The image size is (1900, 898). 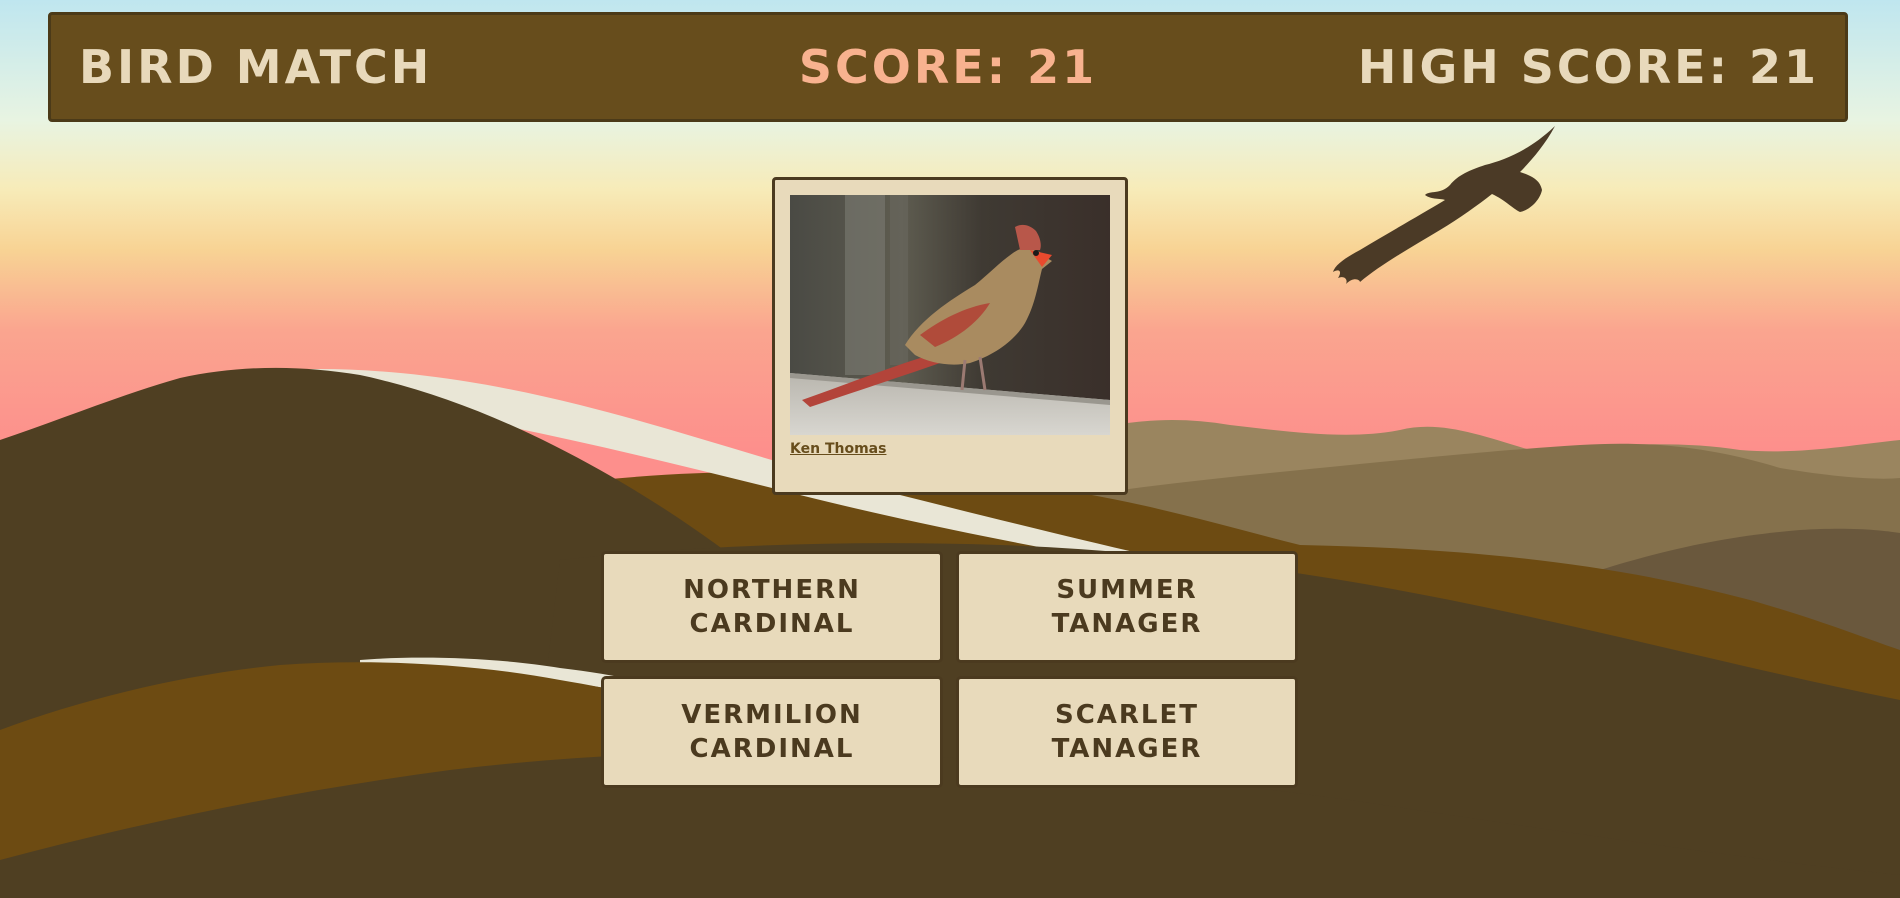 What do you see at coordinates (772, 732) in the screenshot?
I see `answer-button-vermilion-cardinal: VERMILION CARDINAL` at bounding box center [772, 732].